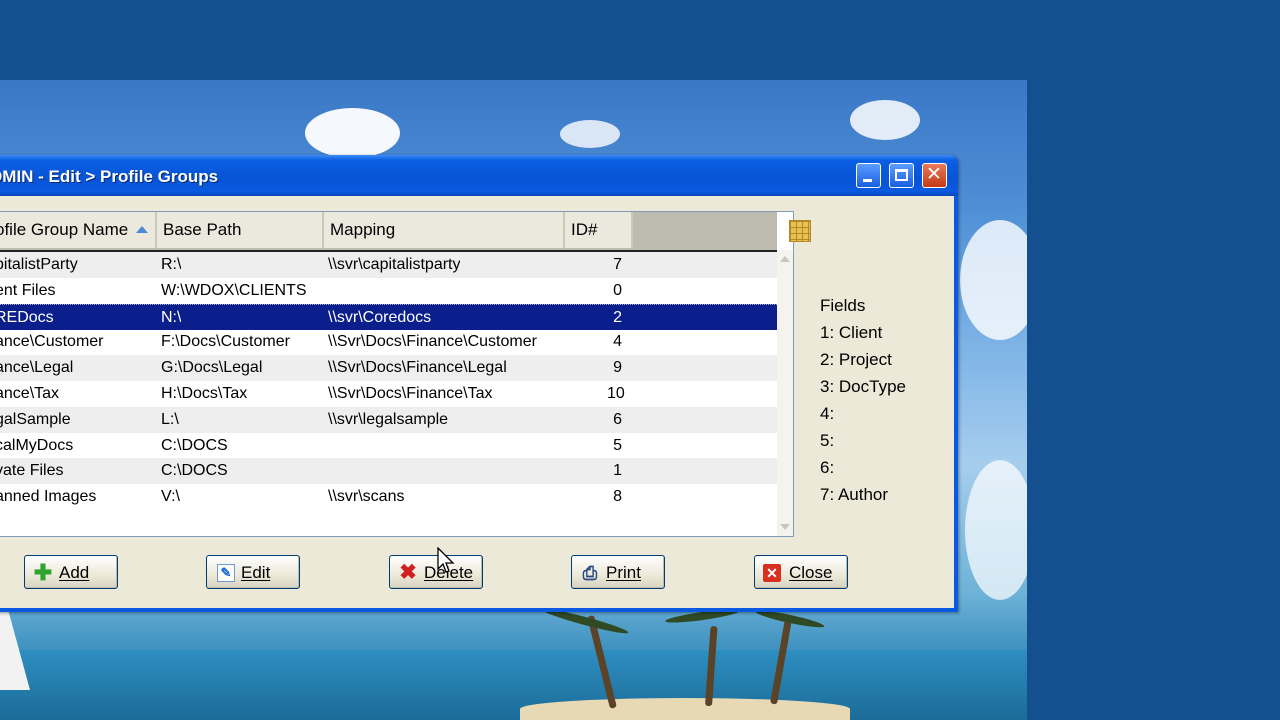 The width and height of the screenshot is (1280, 720). What do you see at coordinates (30, 393) in the screenshot?
I see `cell-group-name: ance\Tax` at bounding box center [30, 393].